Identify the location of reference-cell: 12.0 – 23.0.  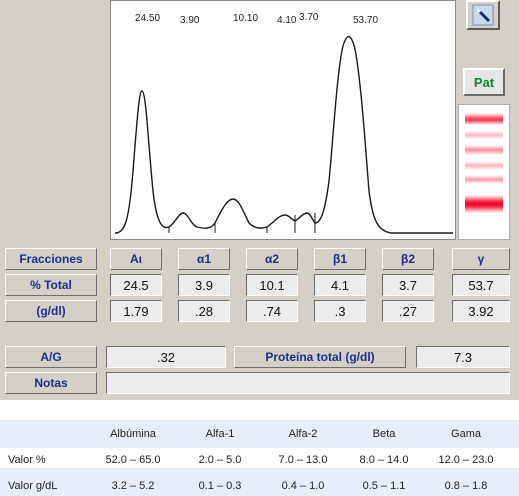
(466, 460).